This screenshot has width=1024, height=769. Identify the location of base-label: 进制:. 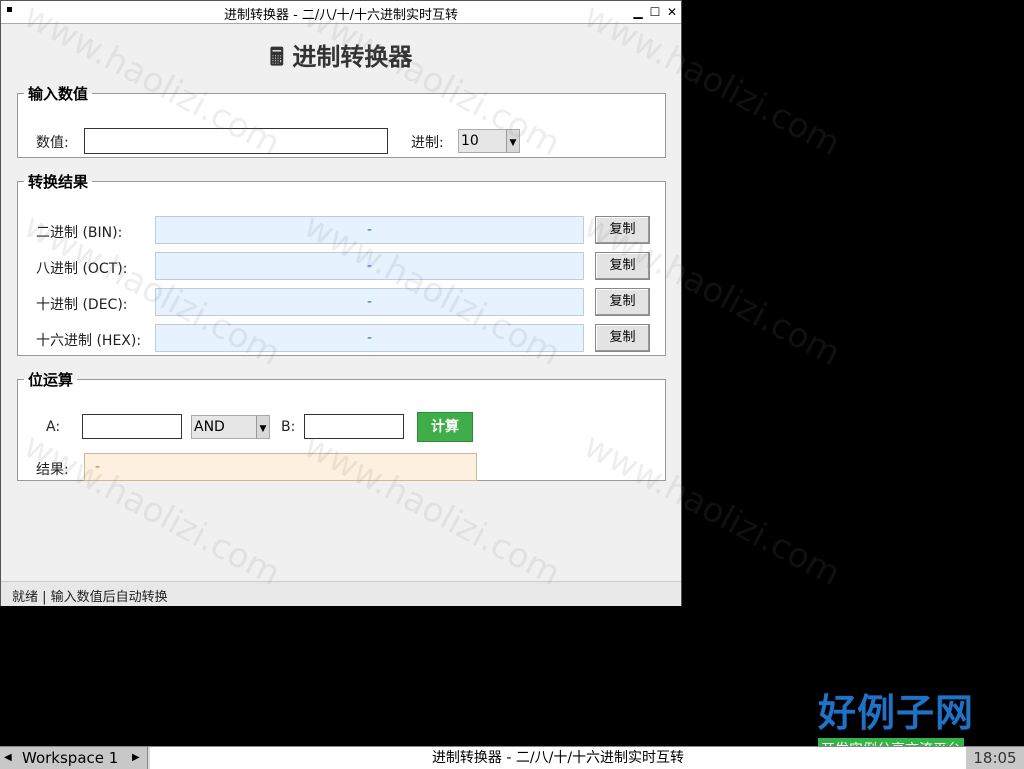
(427, 143).